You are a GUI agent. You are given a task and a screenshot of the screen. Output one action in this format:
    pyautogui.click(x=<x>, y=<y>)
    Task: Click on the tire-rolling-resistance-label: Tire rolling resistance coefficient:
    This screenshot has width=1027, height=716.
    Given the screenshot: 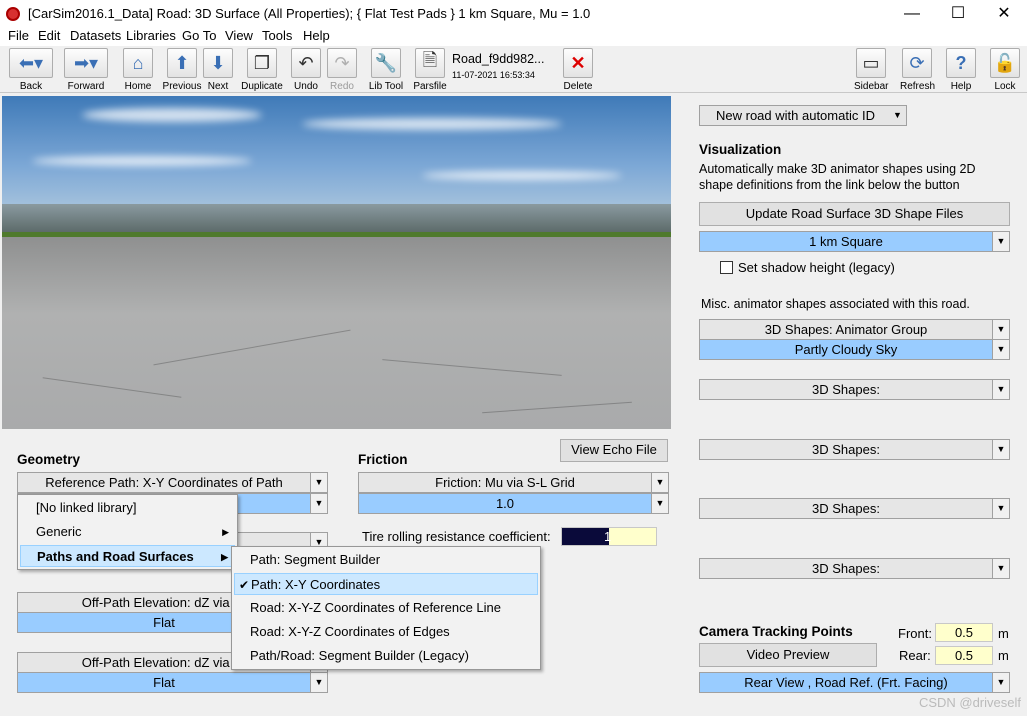 What is the action you would take?
    pyautogui.click(x=456, y=536)
    